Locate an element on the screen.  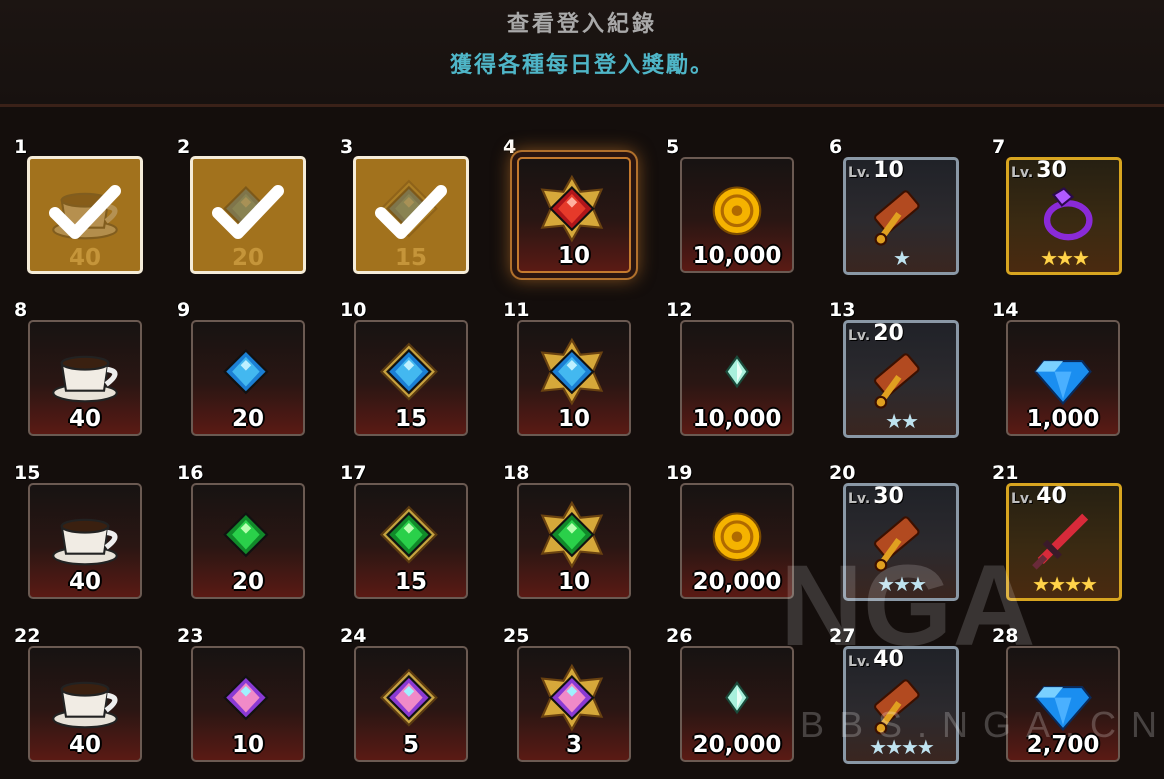
reward-cell-day-10: 10 15 is located at coordinates (415, 376).